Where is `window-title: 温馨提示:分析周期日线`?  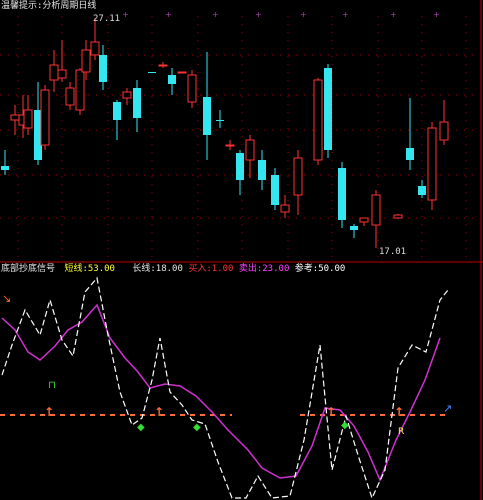
window-title: 温馨提示:分析周期日线 is located at coordinates (49, 6).